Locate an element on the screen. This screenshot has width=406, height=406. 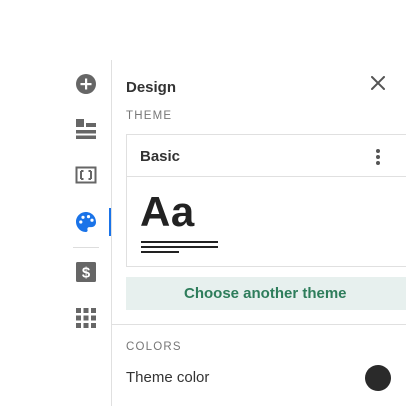
pricing-button: $ is located at coordinates (86, 272).